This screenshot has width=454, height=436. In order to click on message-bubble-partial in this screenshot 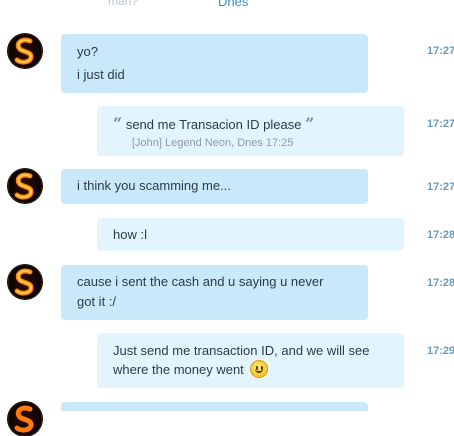, I will do `click(214, 406)`.